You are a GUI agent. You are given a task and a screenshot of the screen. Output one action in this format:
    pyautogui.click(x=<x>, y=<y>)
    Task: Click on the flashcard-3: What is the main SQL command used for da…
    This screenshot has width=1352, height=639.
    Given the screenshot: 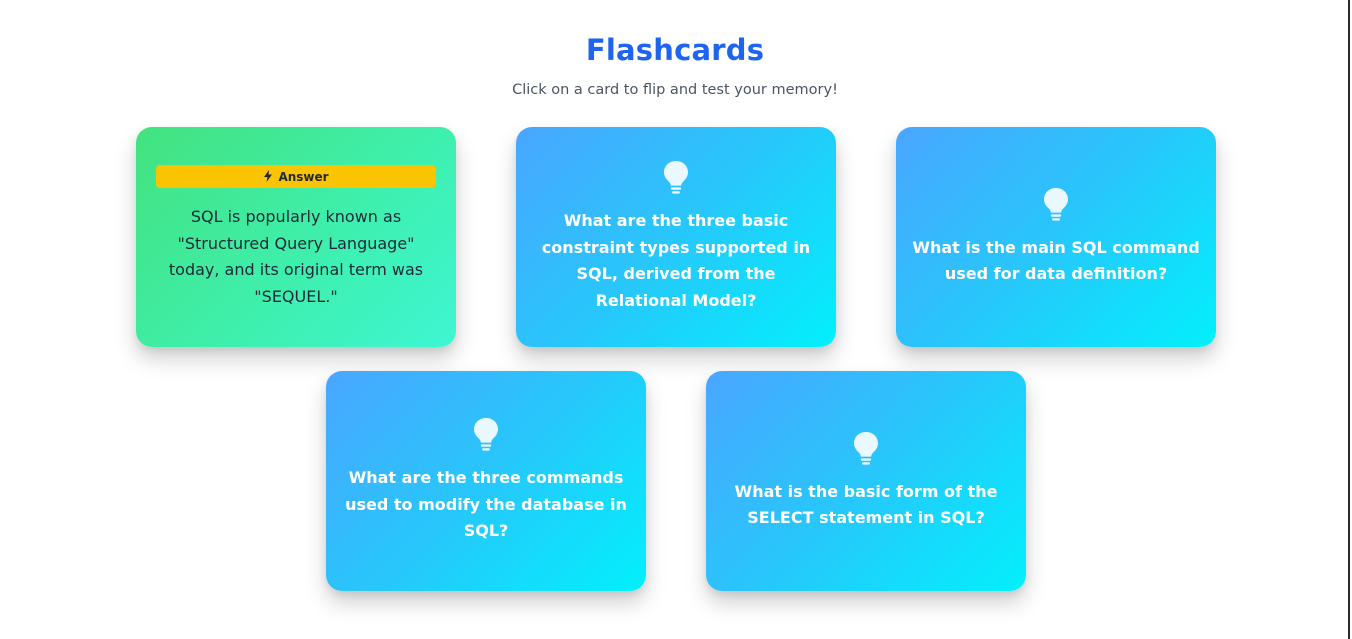 What is the action you would take?
    pyautogui.click(x=1056, y=237)
    